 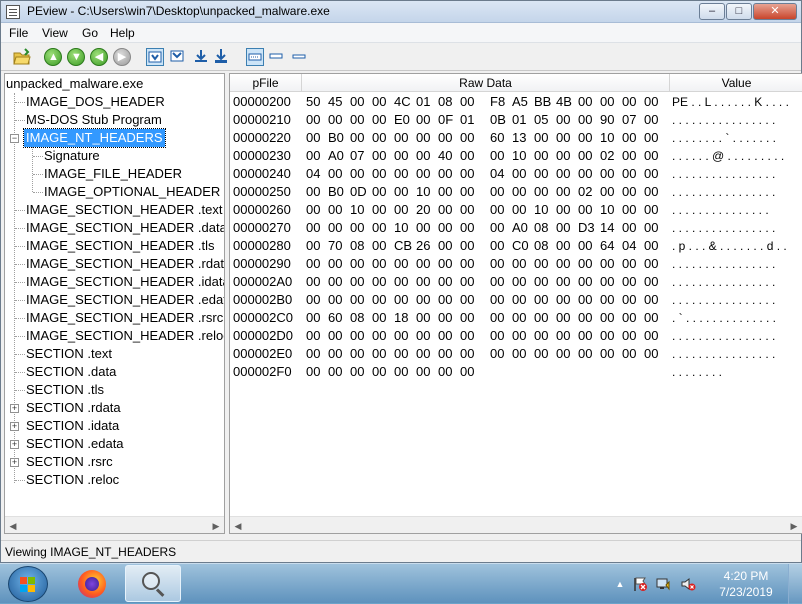 What do you see at coordinates (55, 33) in the screenshot?
I see `menu-view: View` at bounding box center [55, 33].